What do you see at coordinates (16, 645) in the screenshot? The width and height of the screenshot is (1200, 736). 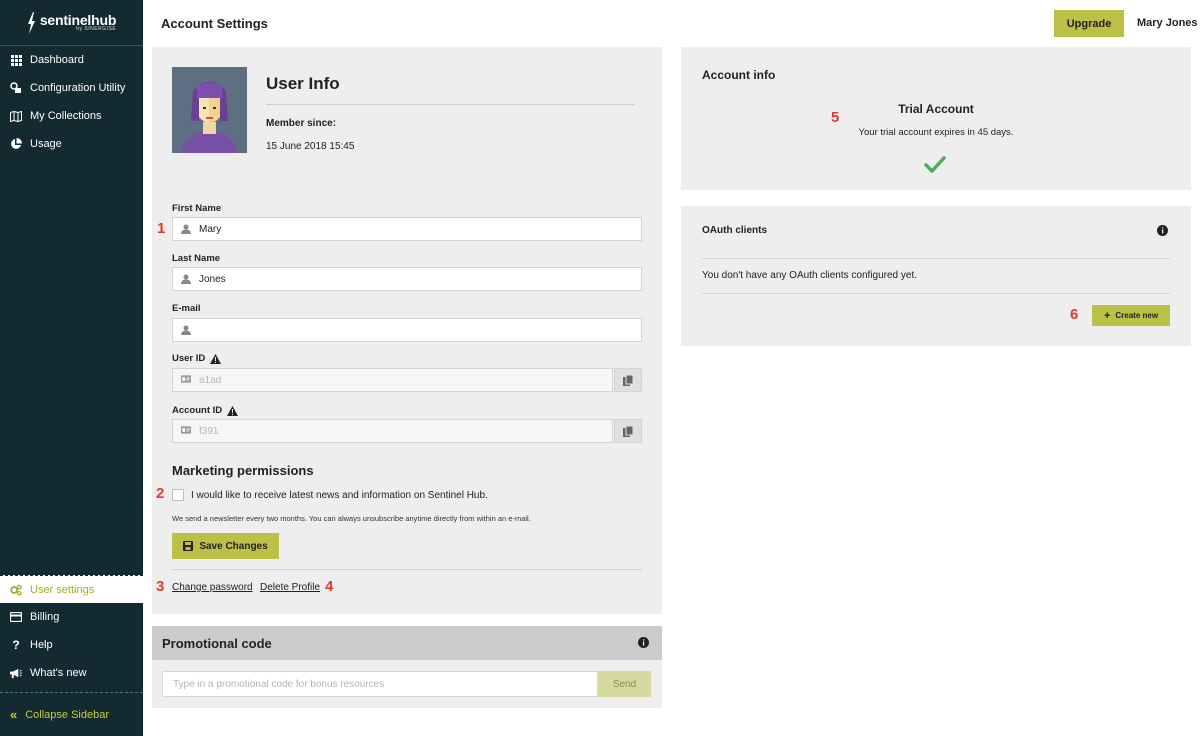 I see `question-icon: ?` at bounding box center [16, 645].